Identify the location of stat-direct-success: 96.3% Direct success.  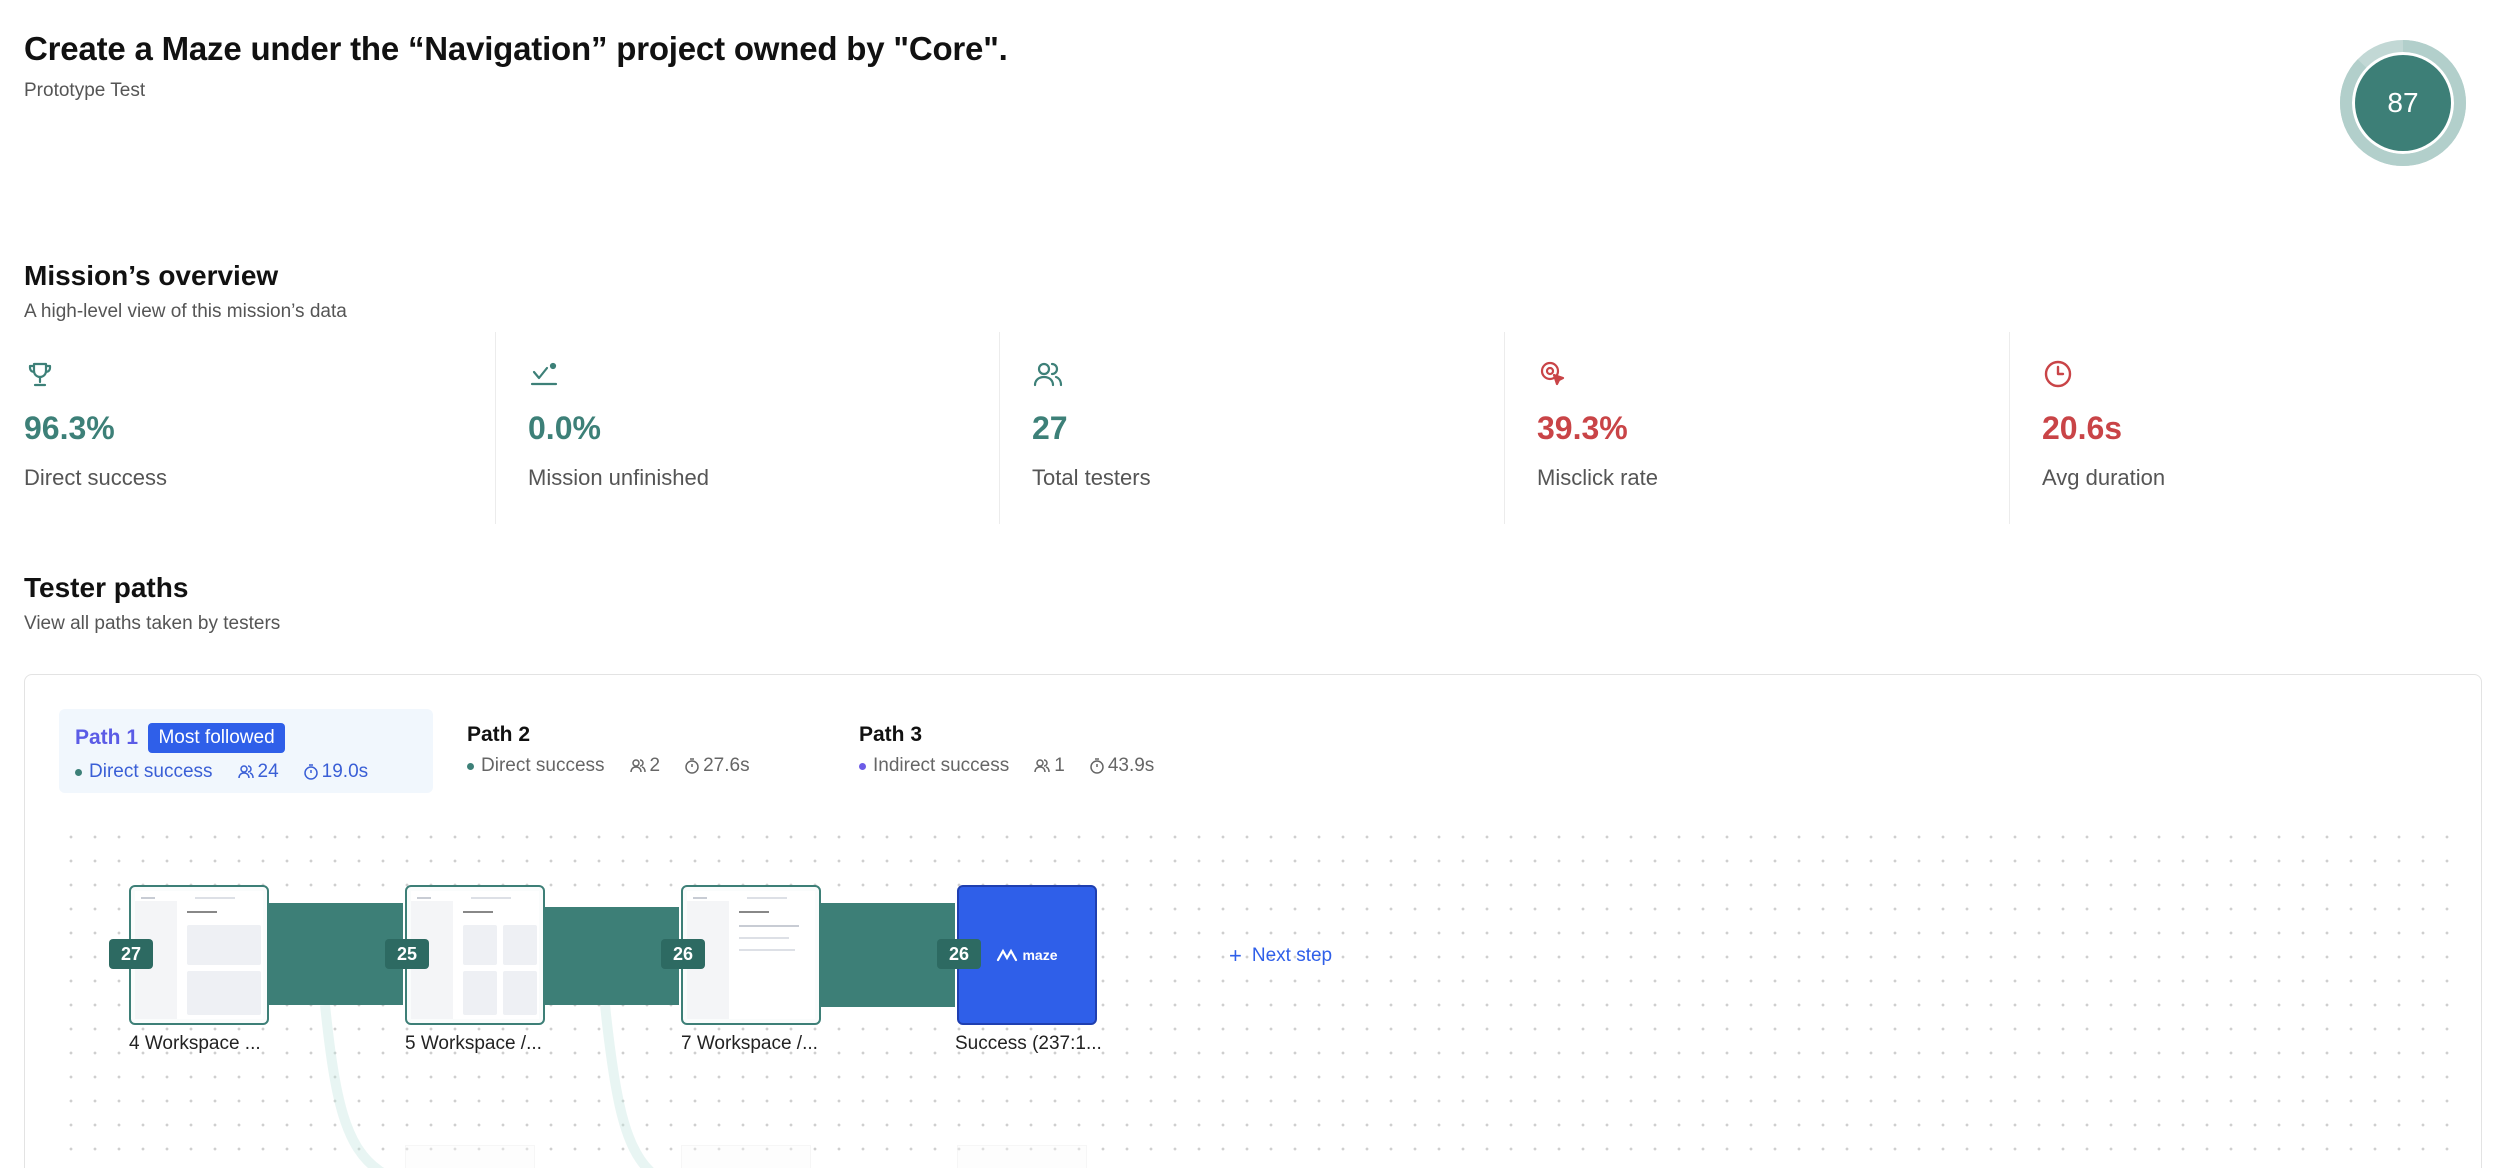
(248, 428).